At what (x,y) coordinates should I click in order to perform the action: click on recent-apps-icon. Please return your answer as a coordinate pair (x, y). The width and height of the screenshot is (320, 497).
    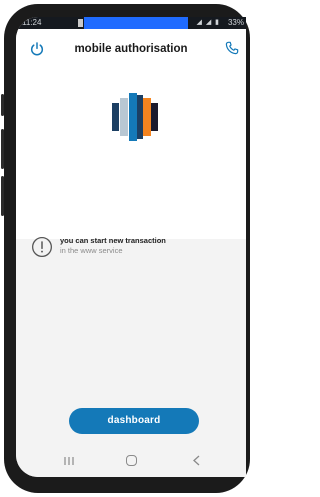
    Looking at the image, I should click on (69, 461).